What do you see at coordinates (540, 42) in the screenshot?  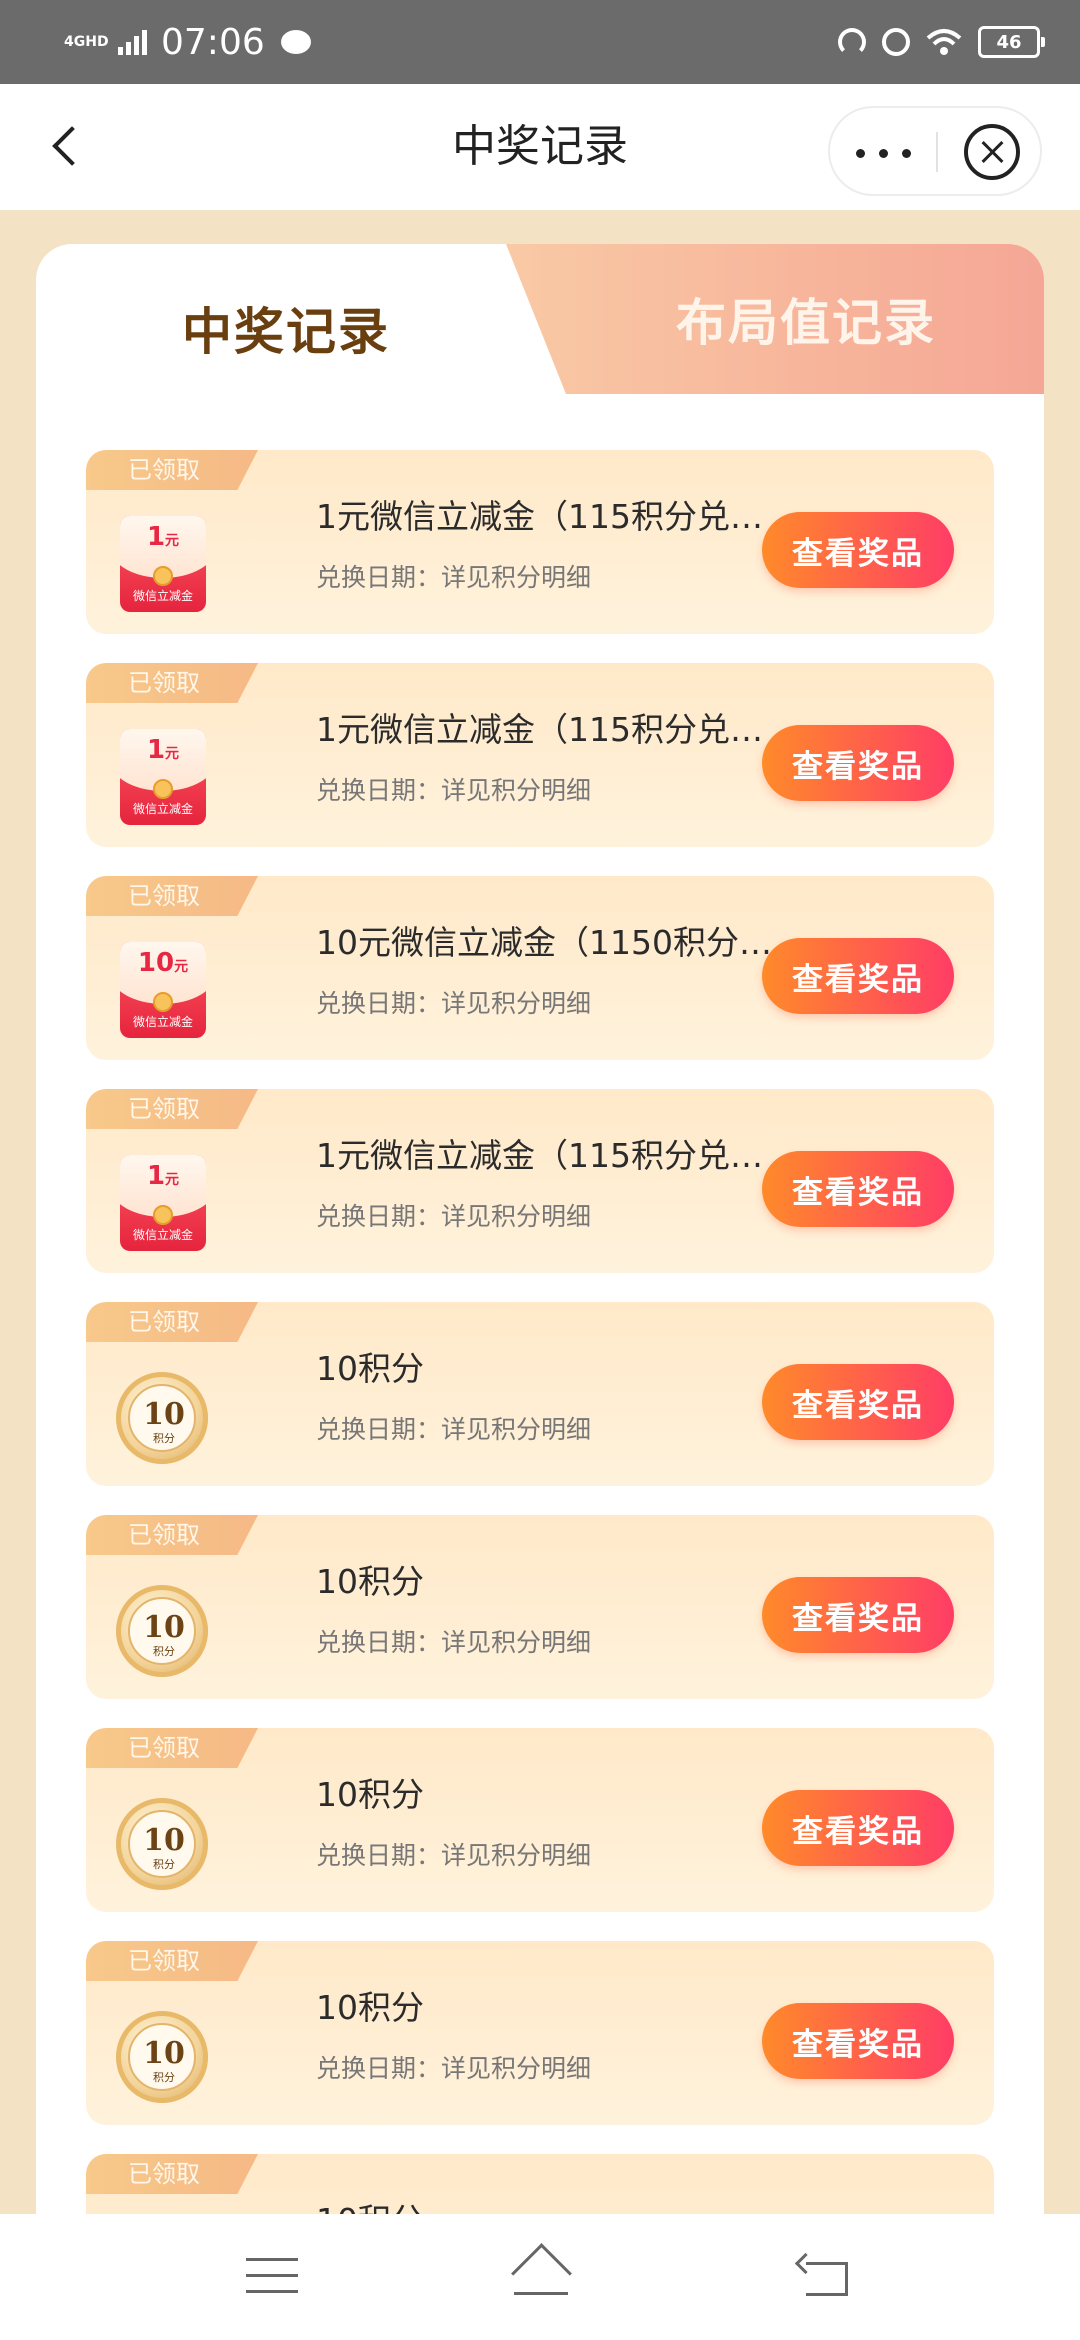 I see `status-bar: 4GHD 07:06 46` at bounding box center [540, 42].